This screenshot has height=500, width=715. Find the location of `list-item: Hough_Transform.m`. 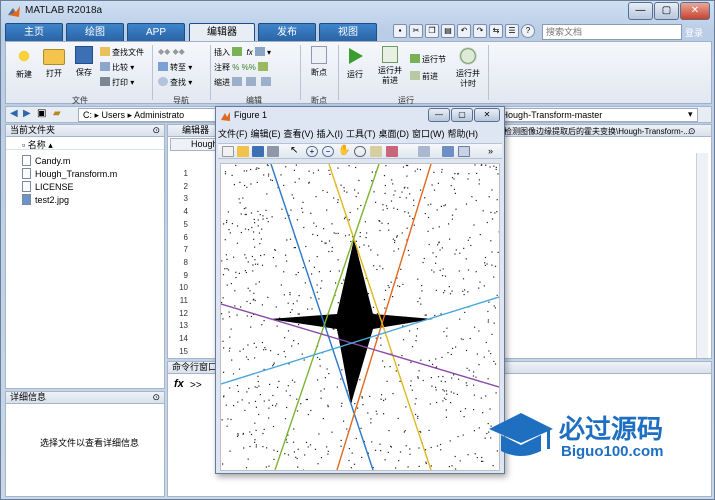

list-item: Hough_Transform.m is located at coordinates (69, 173).